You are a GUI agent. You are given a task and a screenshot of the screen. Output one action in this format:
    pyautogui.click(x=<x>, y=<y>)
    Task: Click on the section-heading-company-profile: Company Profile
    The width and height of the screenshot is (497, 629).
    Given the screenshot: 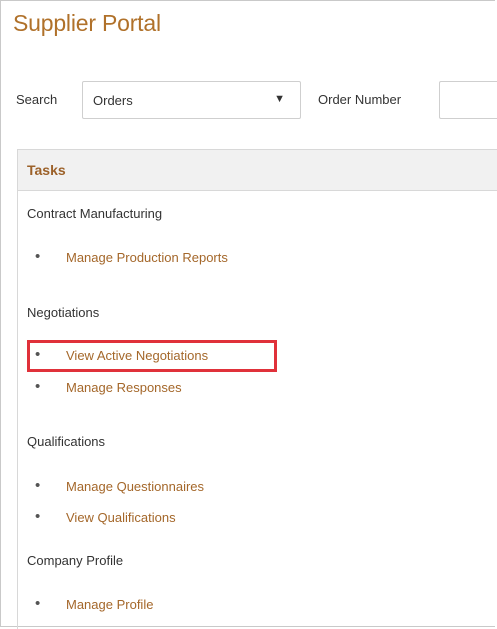 What is the action you would take?
    pyautogui.click(x=75, y=560)
    